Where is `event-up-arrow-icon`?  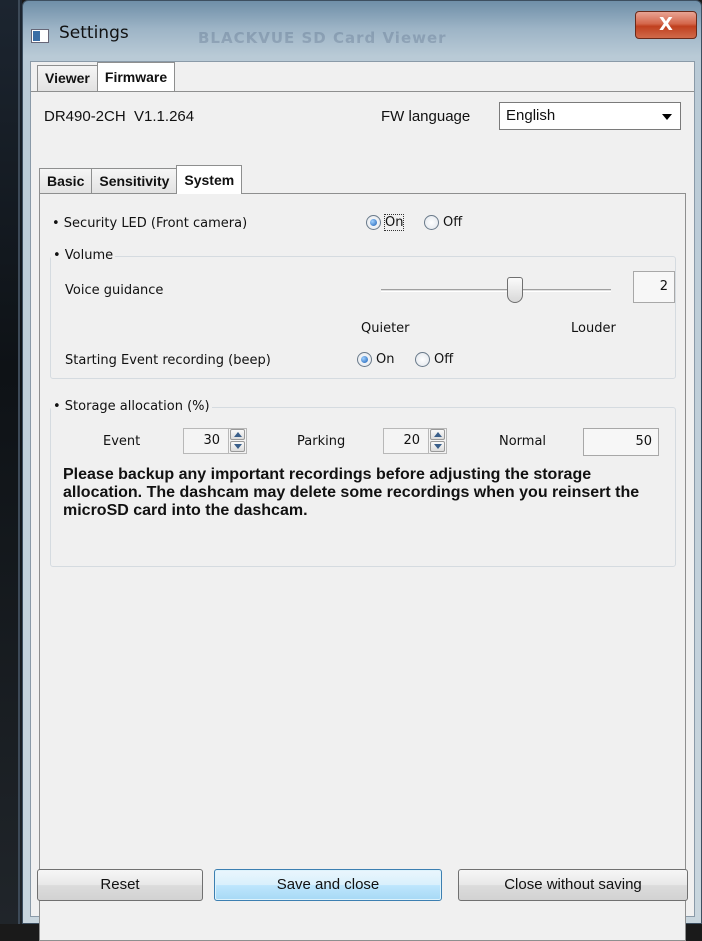
event-up-arrow-icon is located at coordinates (237, 434).